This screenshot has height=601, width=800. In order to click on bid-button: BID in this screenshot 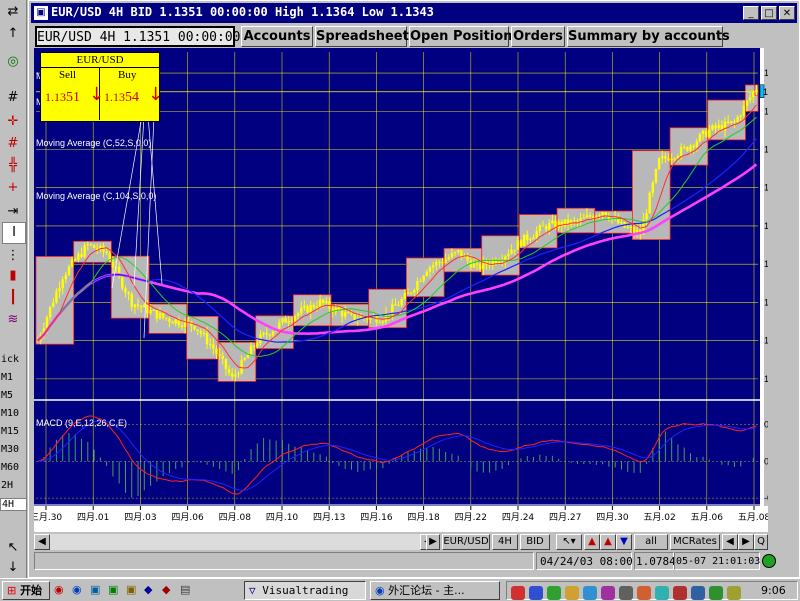, I will do `click(535, 542)`.